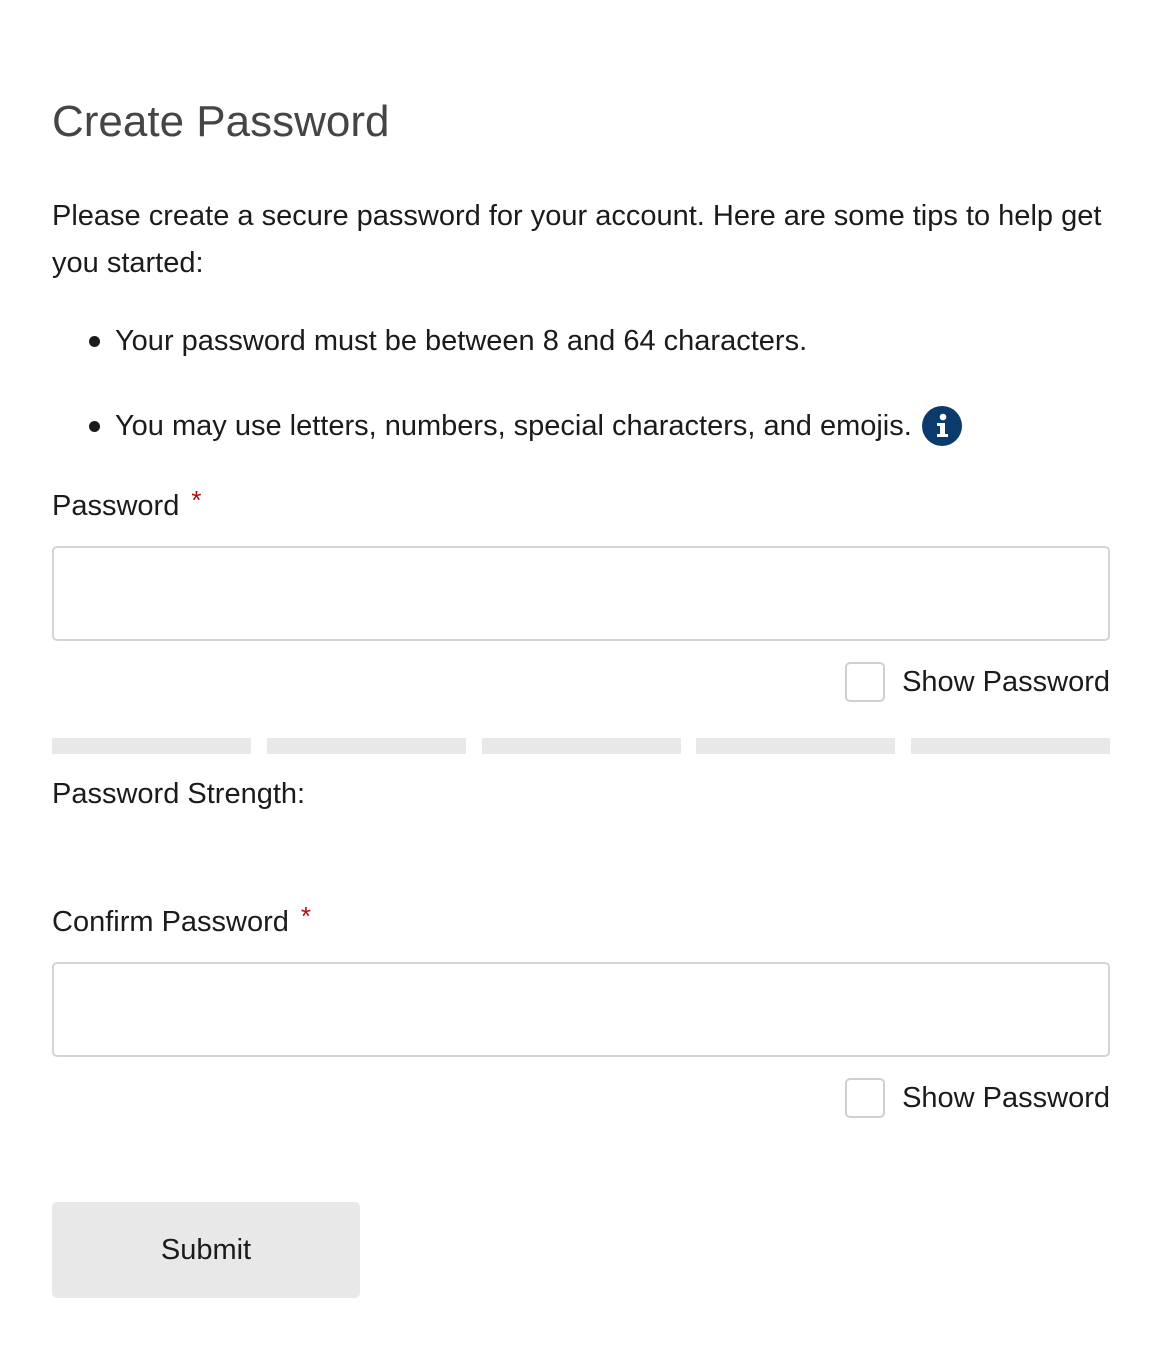  I want to click on show-confirm-password-label: Show Password, so click(1006, 1098).